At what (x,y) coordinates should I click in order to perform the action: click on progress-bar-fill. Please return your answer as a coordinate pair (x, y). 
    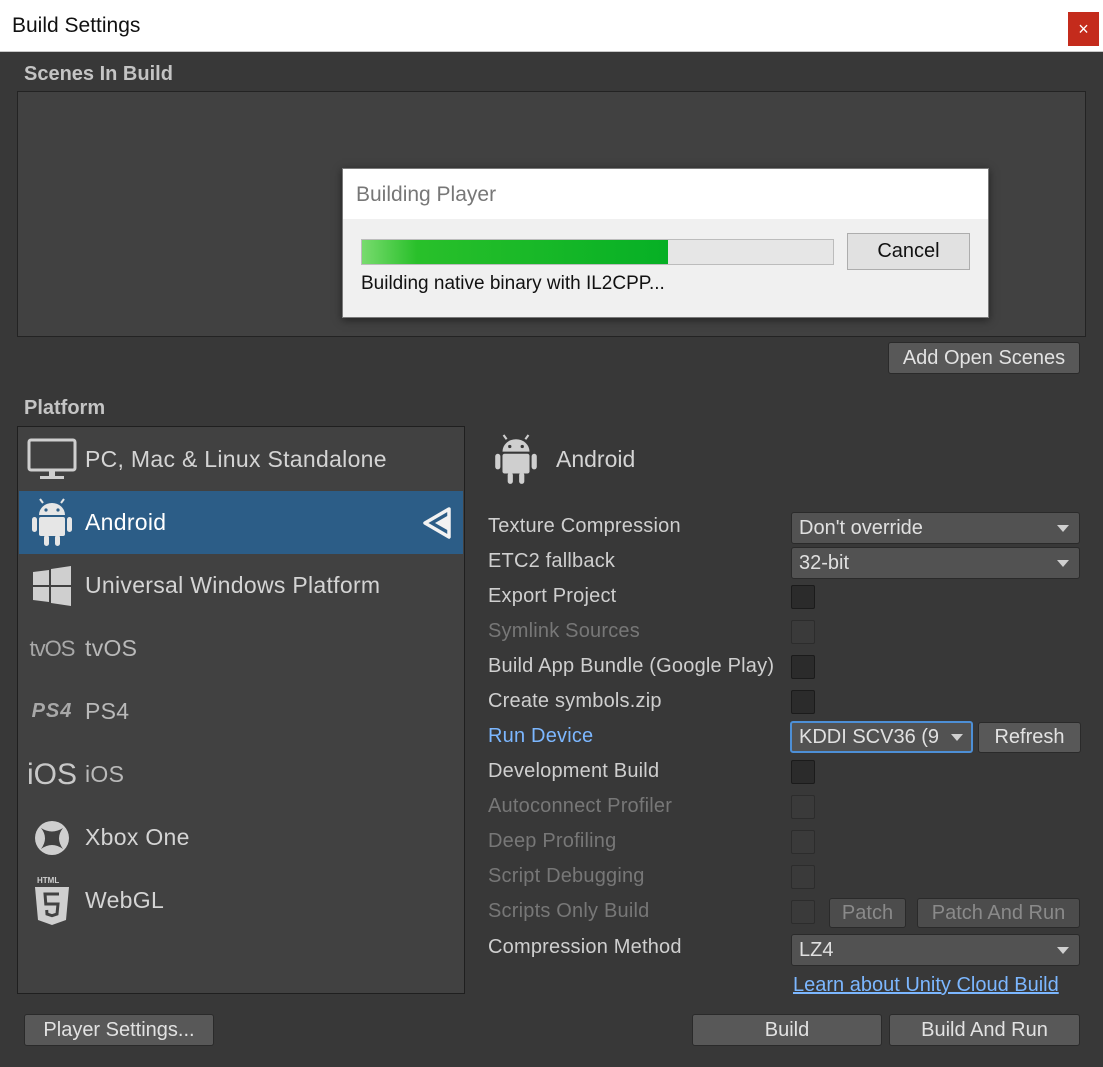
    Looking at the image, I should click on (515, 252).